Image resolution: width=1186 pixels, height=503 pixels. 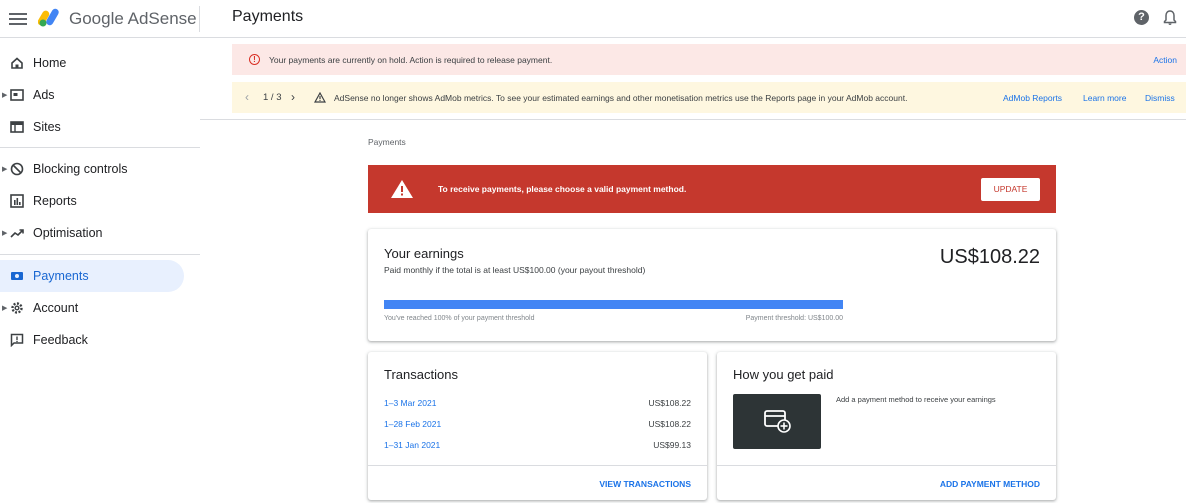 I want to click on bell-icon, so click(x=1170, y=18).